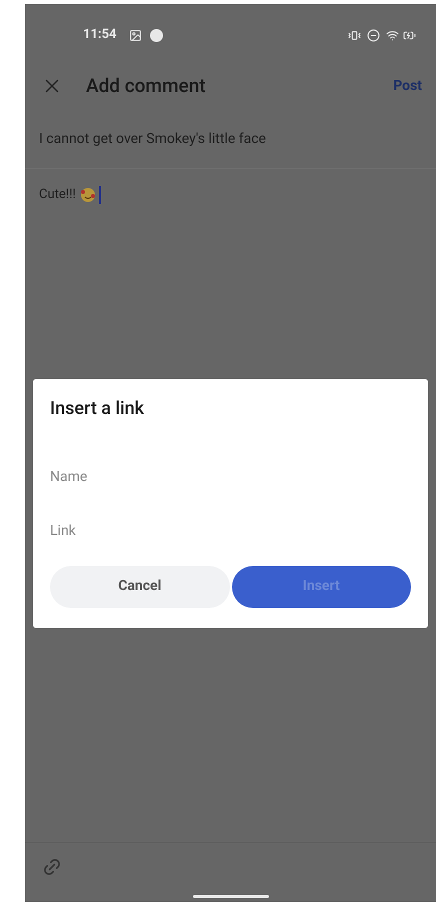 The width and height of the screenshot is (436, 906). I want to click on text-input-field: Link, so click(230, 531).